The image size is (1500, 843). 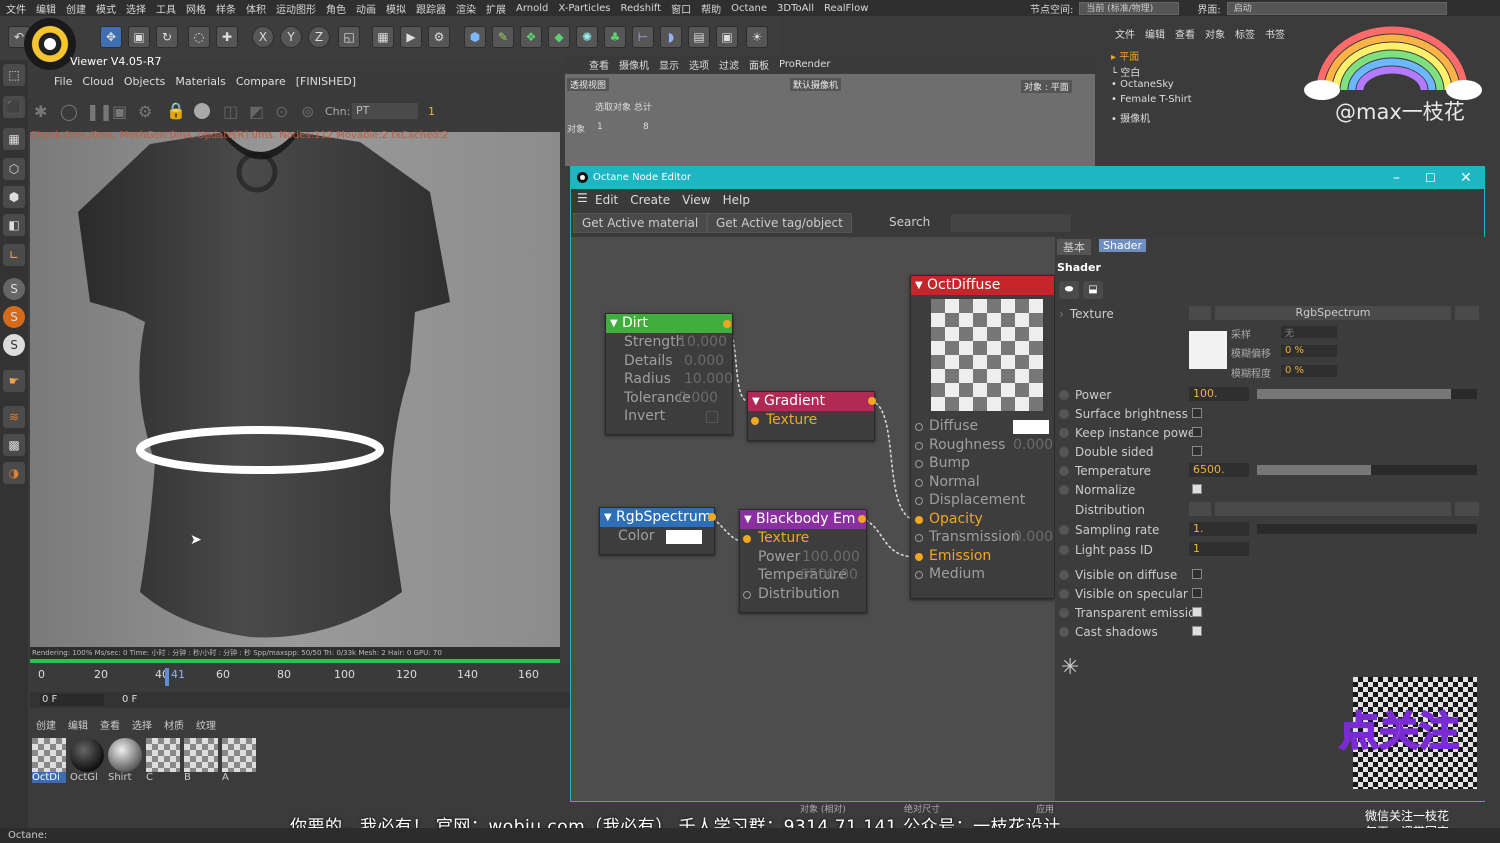 What do you see at coordinates (167, 37) in the screenshot?
I see `rotate-tool-icon: ↻` at bounding box center [167, 37].